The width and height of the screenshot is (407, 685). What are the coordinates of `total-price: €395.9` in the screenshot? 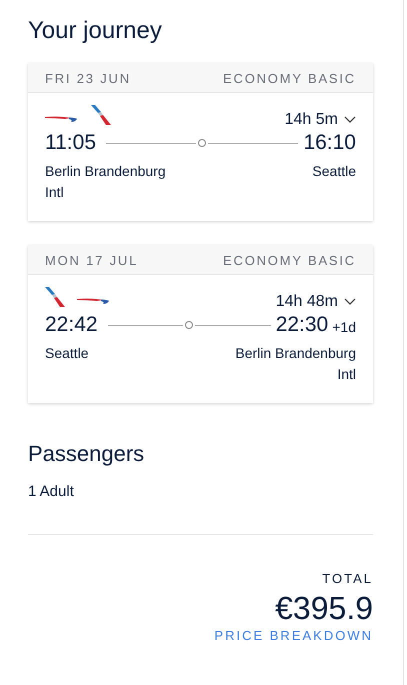 It's located at (324, 608).